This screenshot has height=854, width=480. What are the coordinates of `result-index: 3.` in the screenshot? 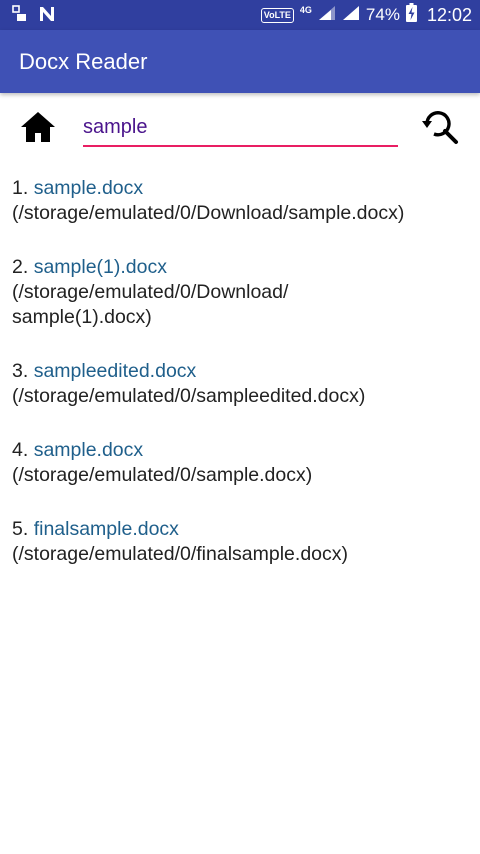 It's located at (20, 371).